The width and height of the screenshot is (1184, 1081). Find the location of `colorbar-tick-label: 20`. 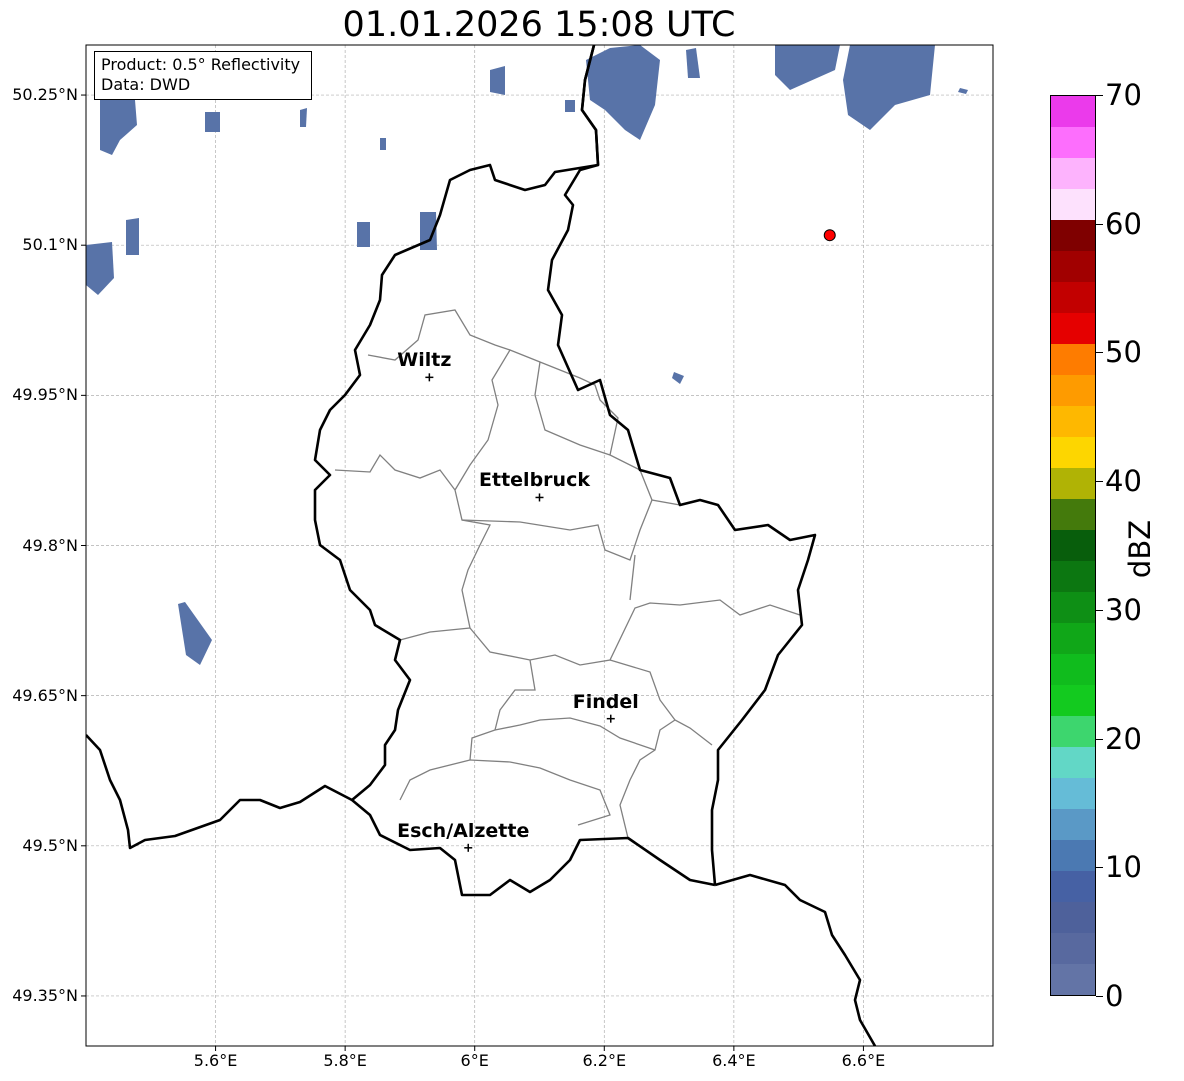

colorbar-tick-label: 20 is located at coordinates (1123, 738).